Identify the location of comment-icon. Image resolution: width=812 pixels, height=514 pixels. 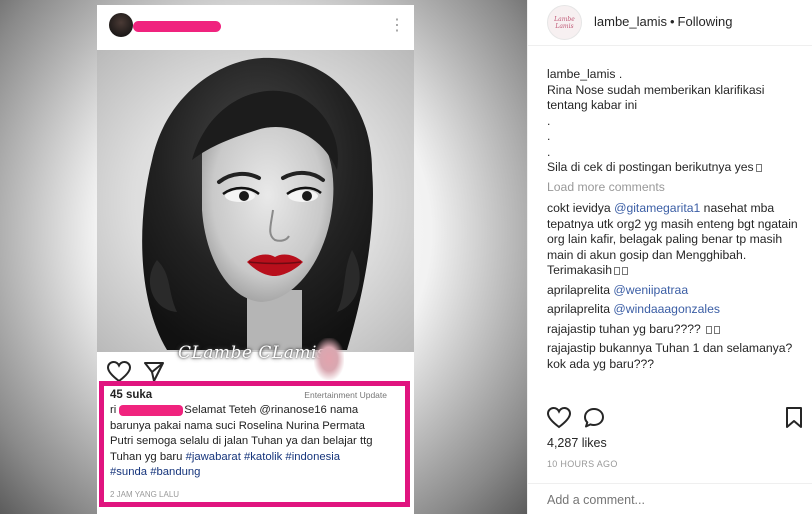
(594, 418).